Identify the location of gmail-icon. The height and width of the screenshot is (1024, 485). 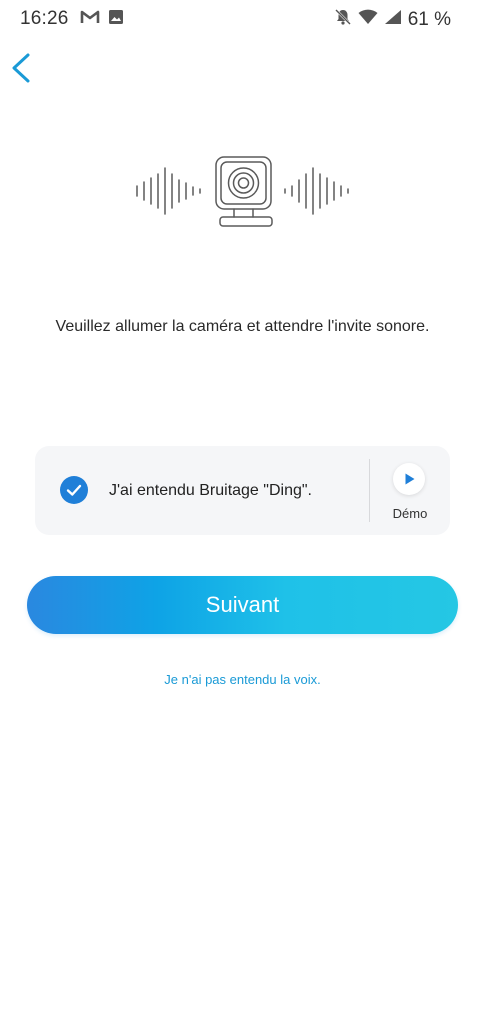
(90, 19).